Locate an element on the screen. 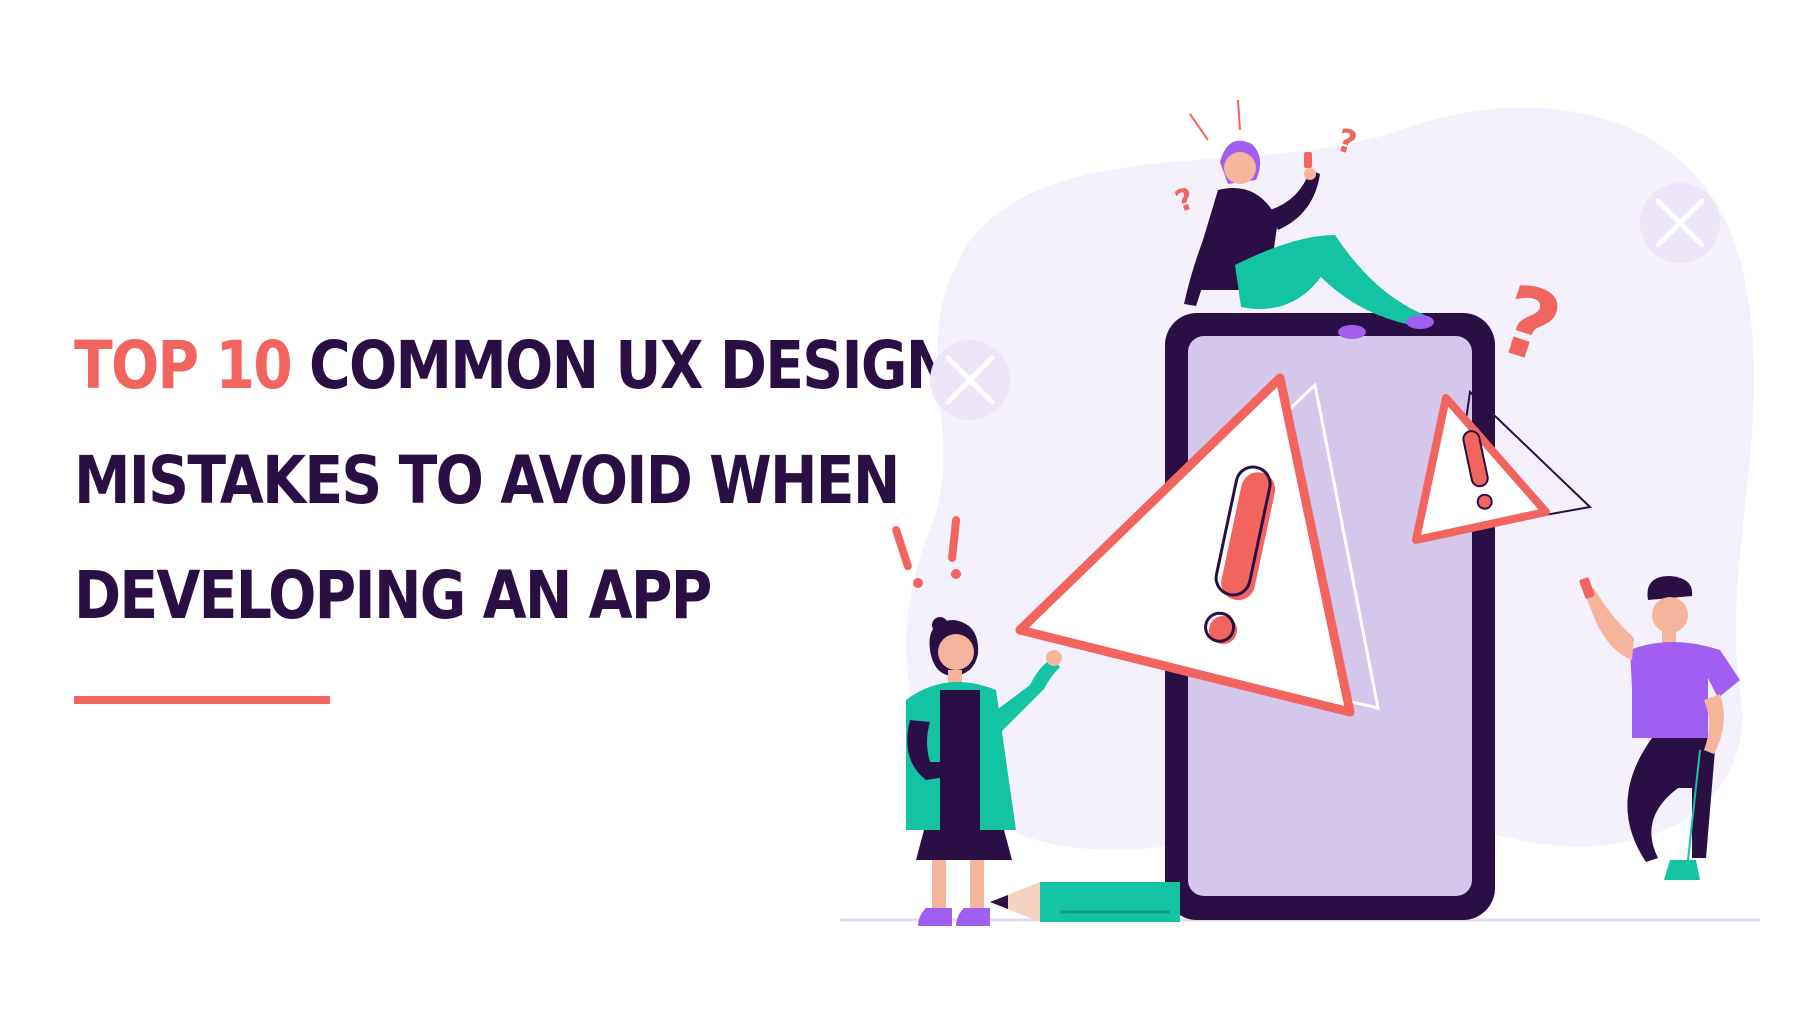  headline-line-1: TOP 10 COMMON UX DESIGN is located at coordinates (513, 365).